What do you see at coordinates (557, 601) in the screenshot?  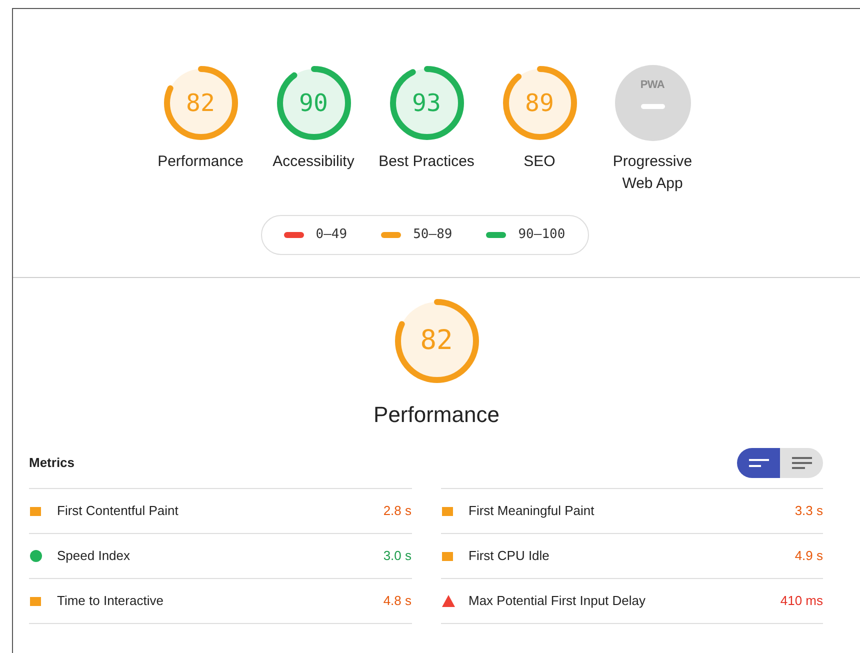 I see `metric-name: Max Potential First Input Delay` at bounding box center [557, 601].